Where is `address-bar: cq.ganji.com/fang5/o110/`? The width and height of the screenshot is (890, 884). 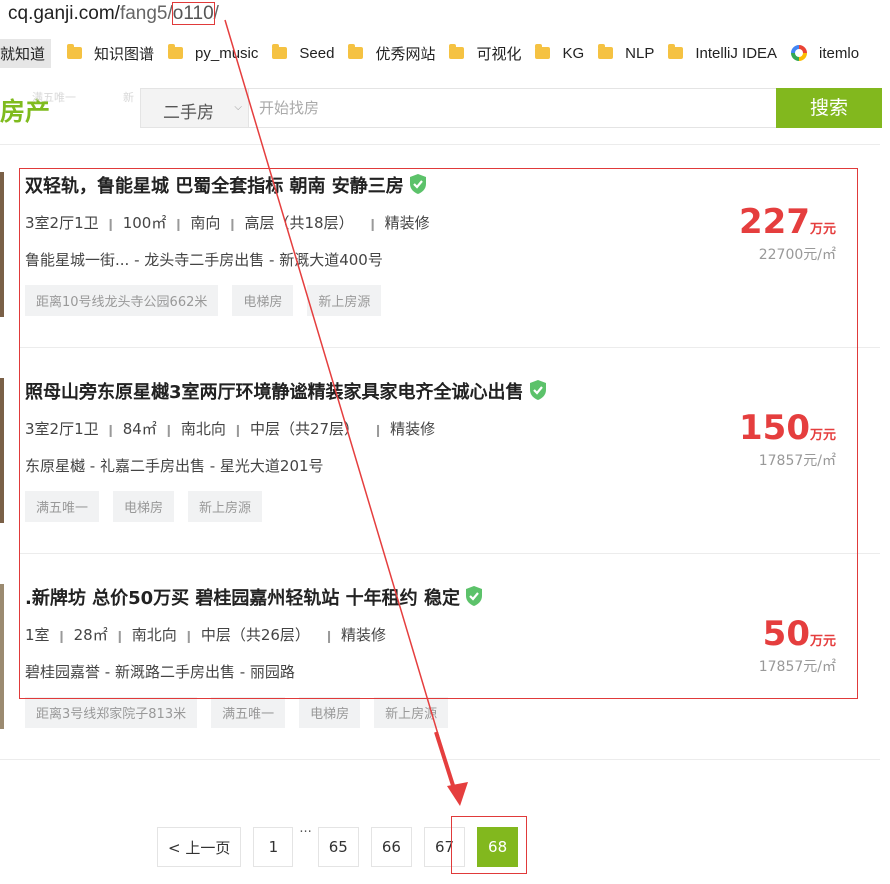
address-bar: cq.ganji.com/fang5/o110/ is located at coordinates (445, 15).